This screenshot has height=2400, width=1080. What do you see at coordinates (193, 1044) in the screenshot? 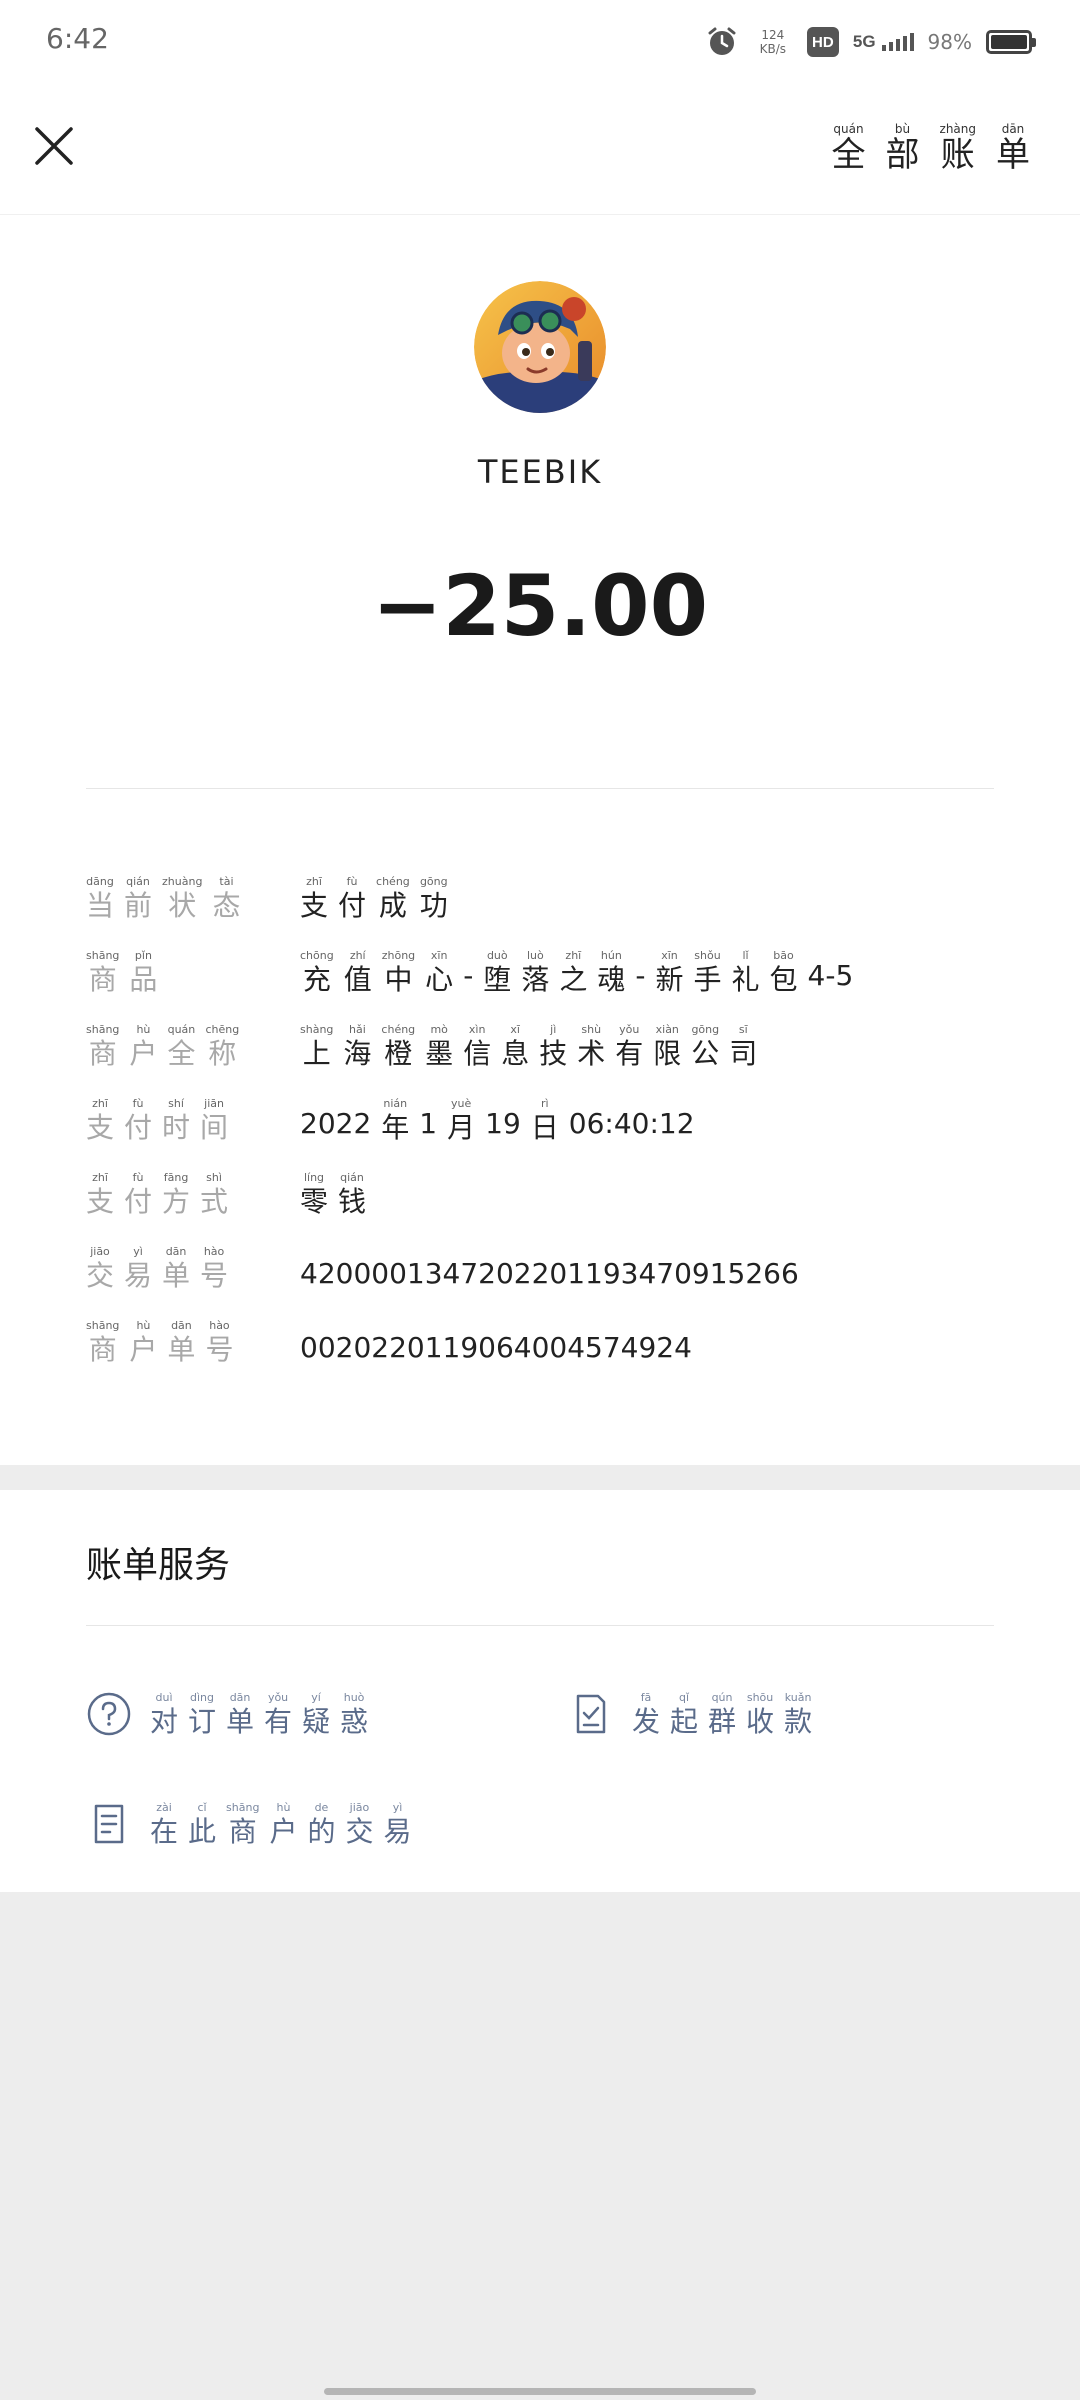
I see `detail-label-merchant-name: shāng 商 hù 户 quán 全 chēng 称` at bounding box center [193, 1044].